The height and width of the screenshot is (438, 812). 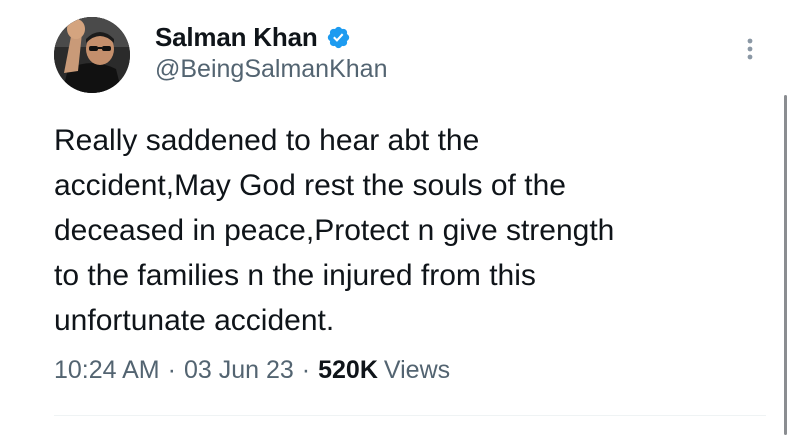 I want to click on tweet-metadata: 10:24 AM · 03 Jun 23 · 520K Views, so click(x=252, y=370).